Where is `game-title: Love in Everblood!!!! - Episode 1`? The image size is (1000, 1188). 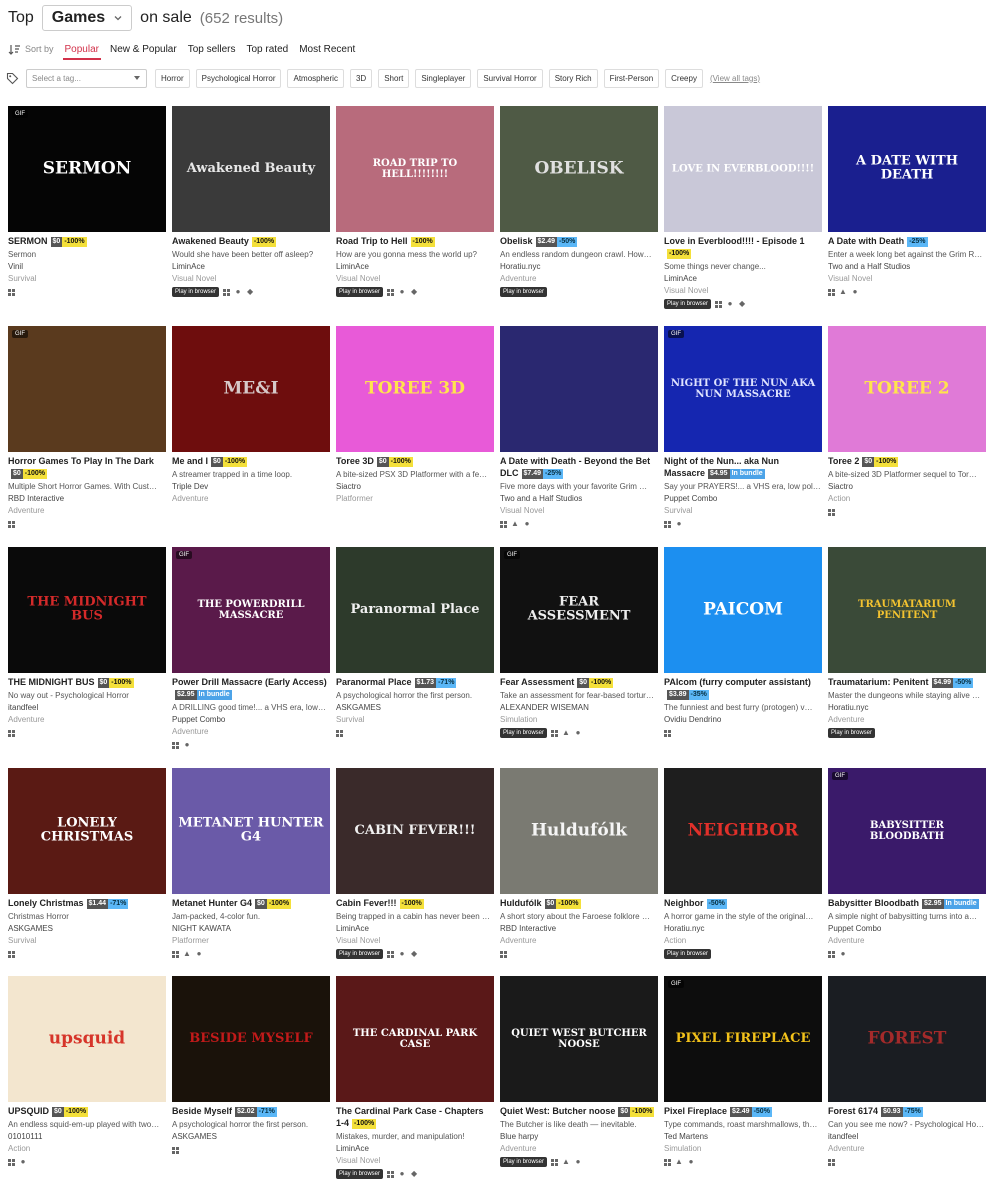
game-title: Love in Everblood!!!! - Episode 1 is located at coordinates (734, 241).